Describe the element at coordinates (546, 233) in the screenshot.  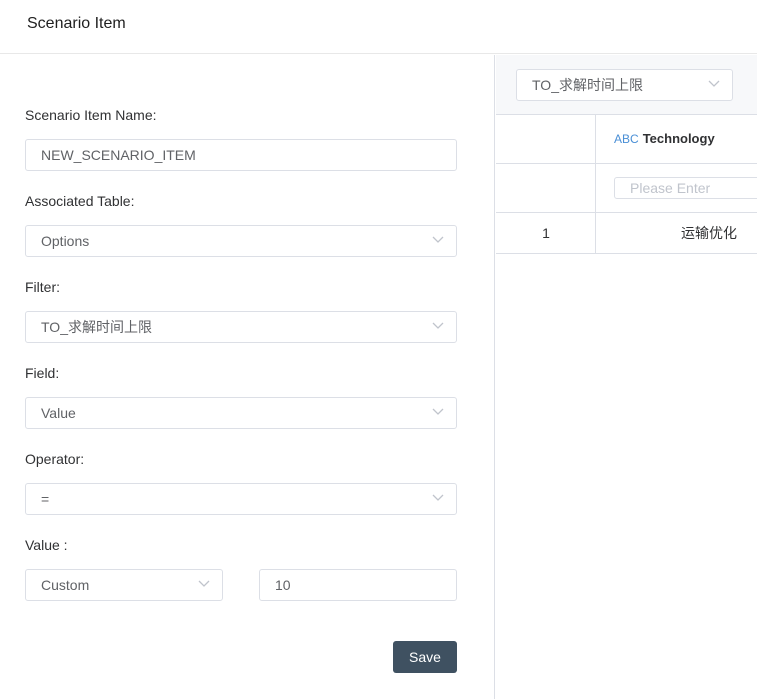
I see `row-index: 1` at that location.